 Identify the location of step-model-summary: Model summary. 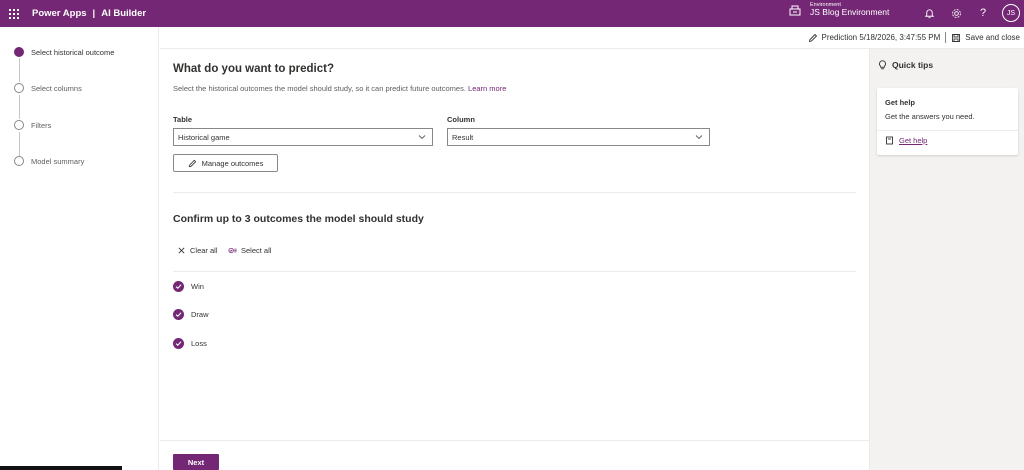
(49, 161).